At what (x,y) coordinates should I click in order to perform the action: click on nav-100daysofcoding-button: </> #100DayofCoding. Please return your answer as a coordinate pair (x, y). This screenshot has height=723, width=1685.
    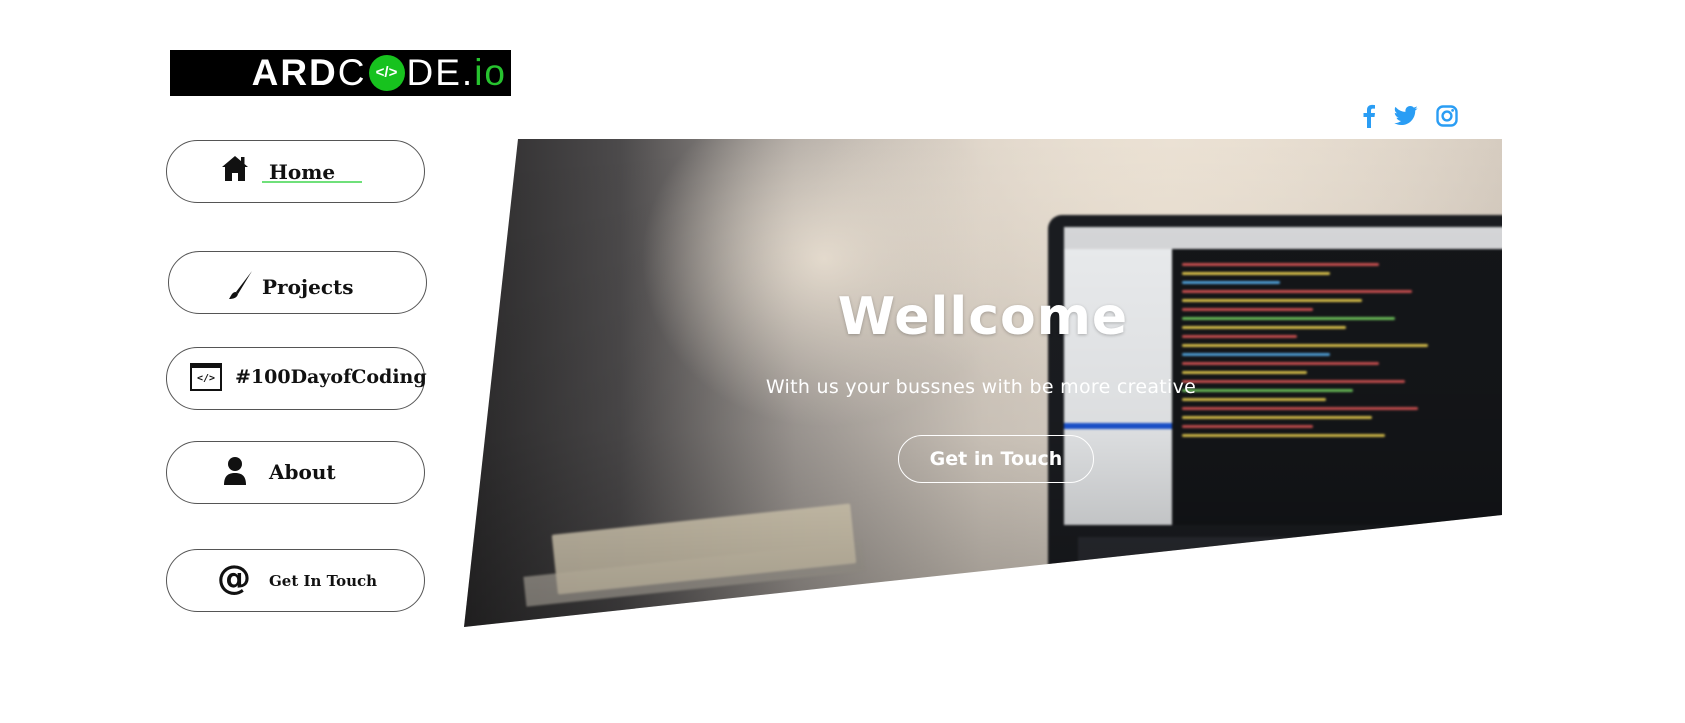
    Looking at the image, I should click on (296, 378).